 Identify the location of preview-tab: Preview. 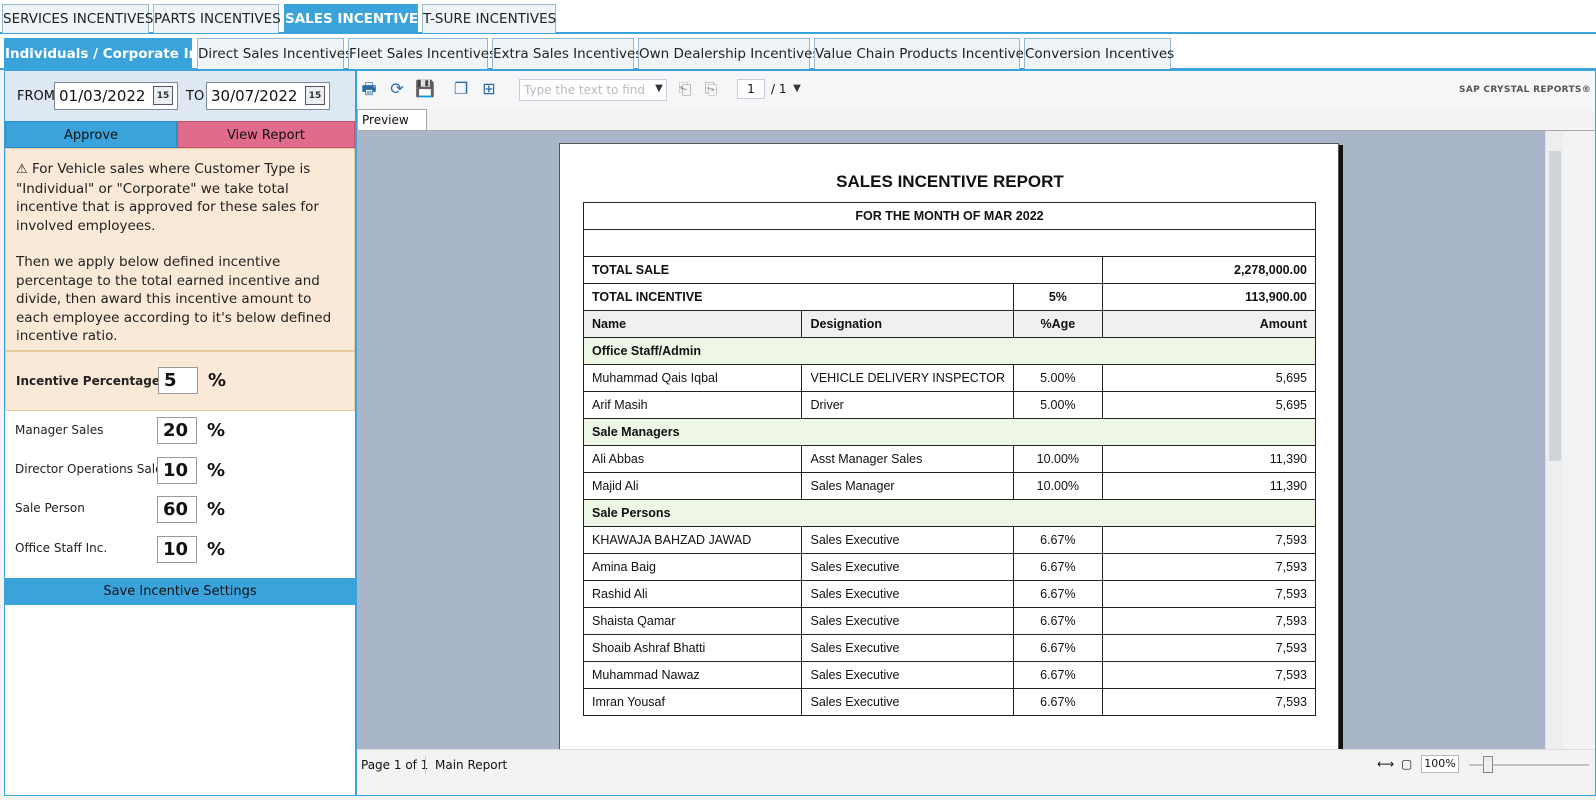
(392, 120).